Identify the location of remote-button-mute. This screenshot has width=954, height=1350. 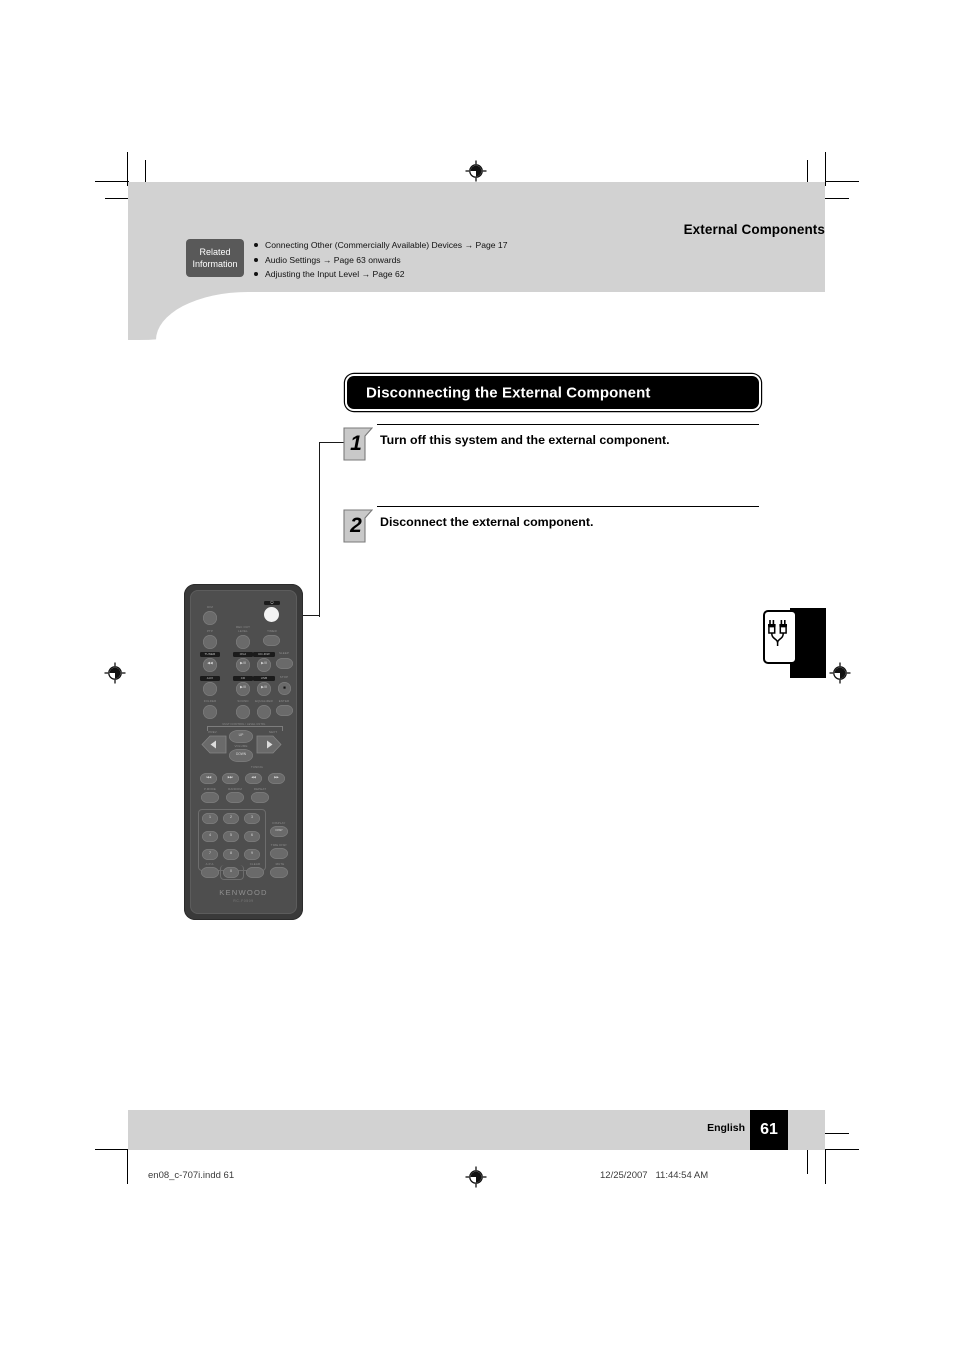
(279, 872).